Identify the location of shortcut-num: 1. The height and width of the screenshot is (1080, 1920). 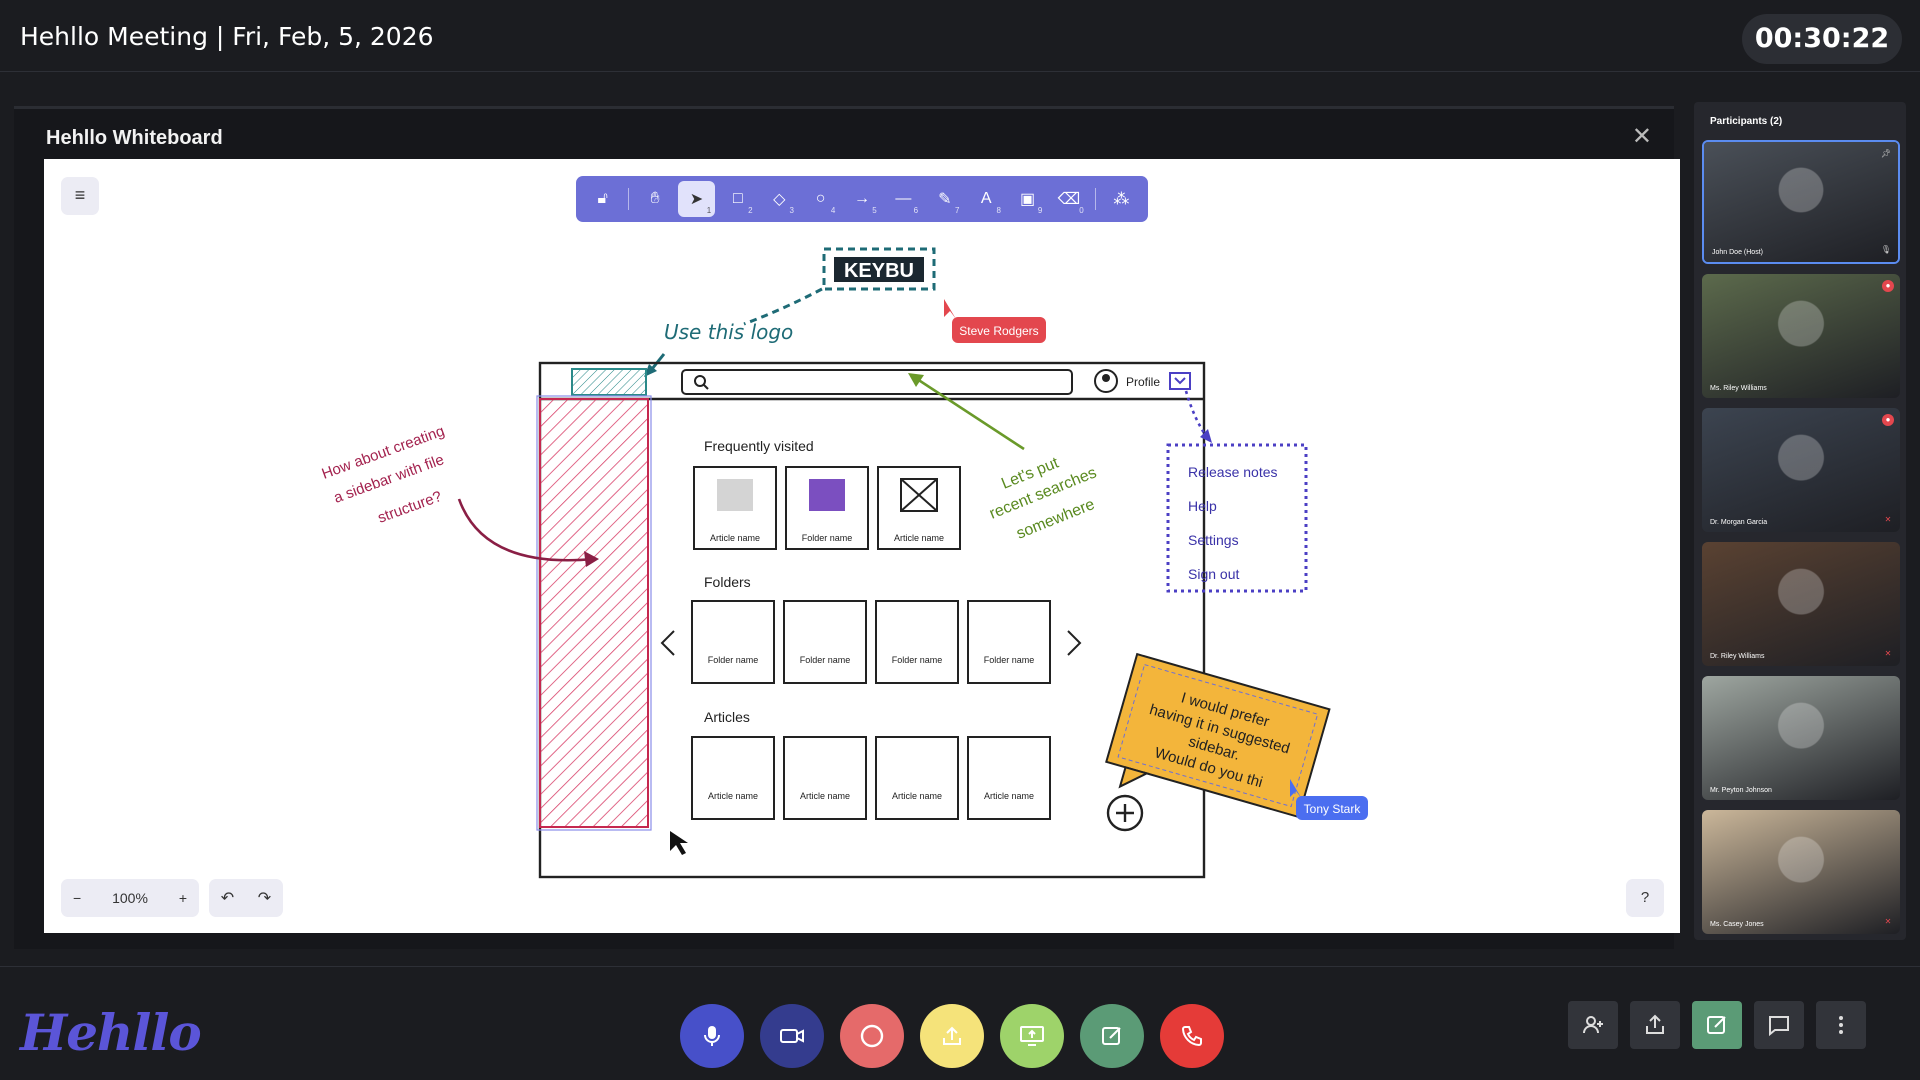
(709, 210).